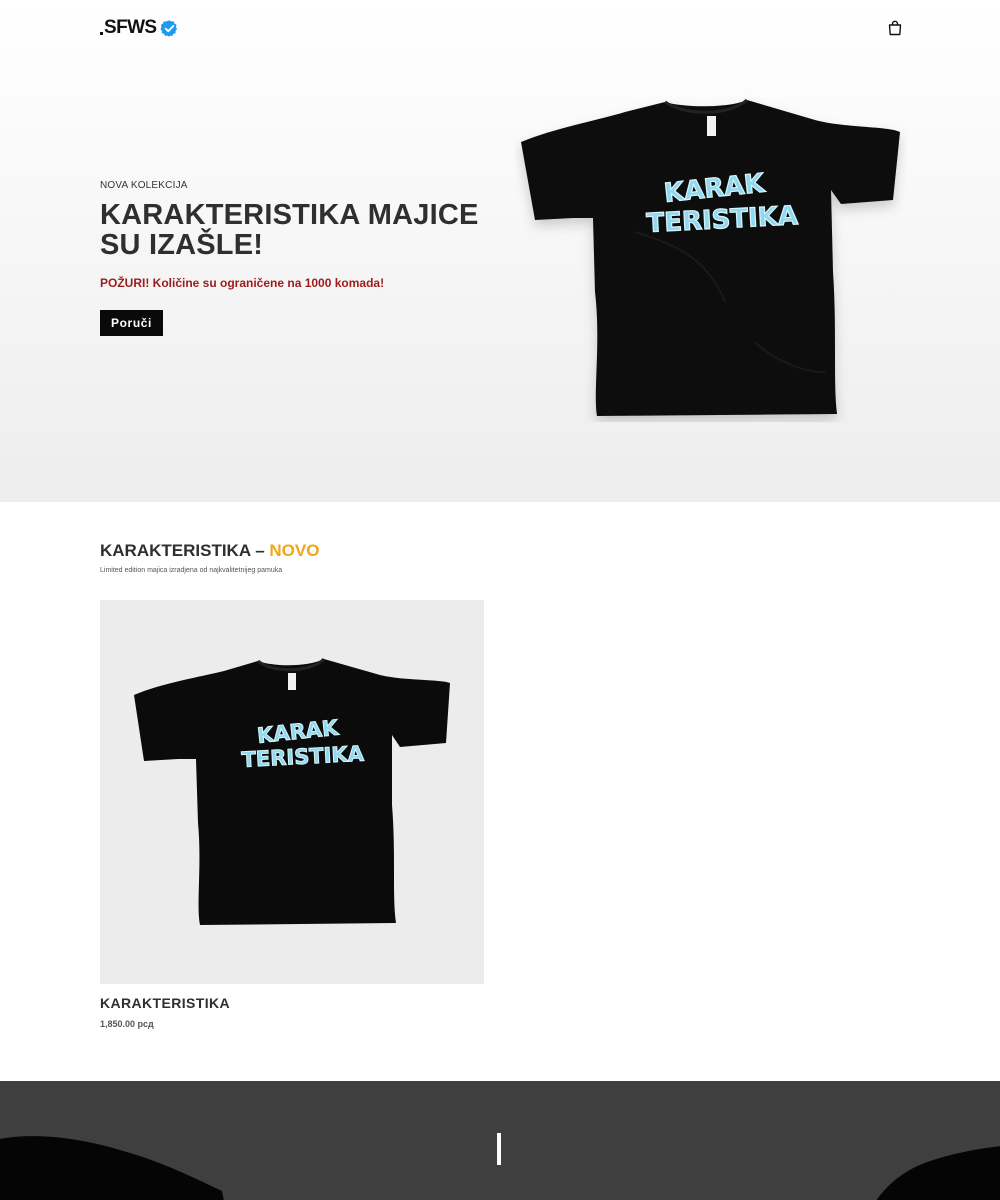 This screenshot has height=1200, width=1000. I want to click on collection-title-accent: NOVO, so click(294, 550).